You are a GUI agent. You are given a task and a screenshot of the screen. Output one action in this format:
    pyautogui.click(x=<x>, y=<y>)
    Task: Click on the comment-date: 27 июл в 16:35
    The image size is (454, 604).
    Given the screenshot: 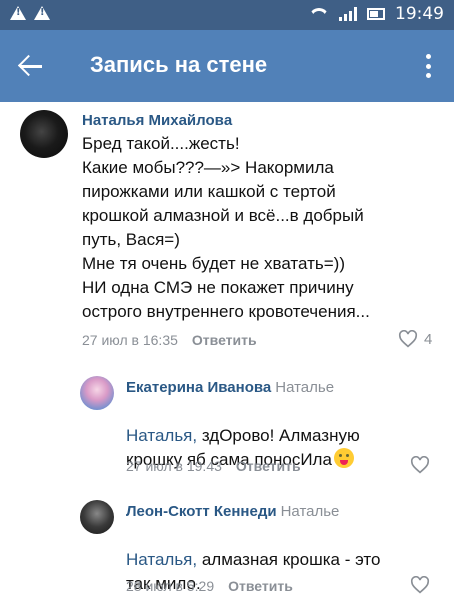 What is the action you would take?
    pyautogui.click(x=130, y=340)
    